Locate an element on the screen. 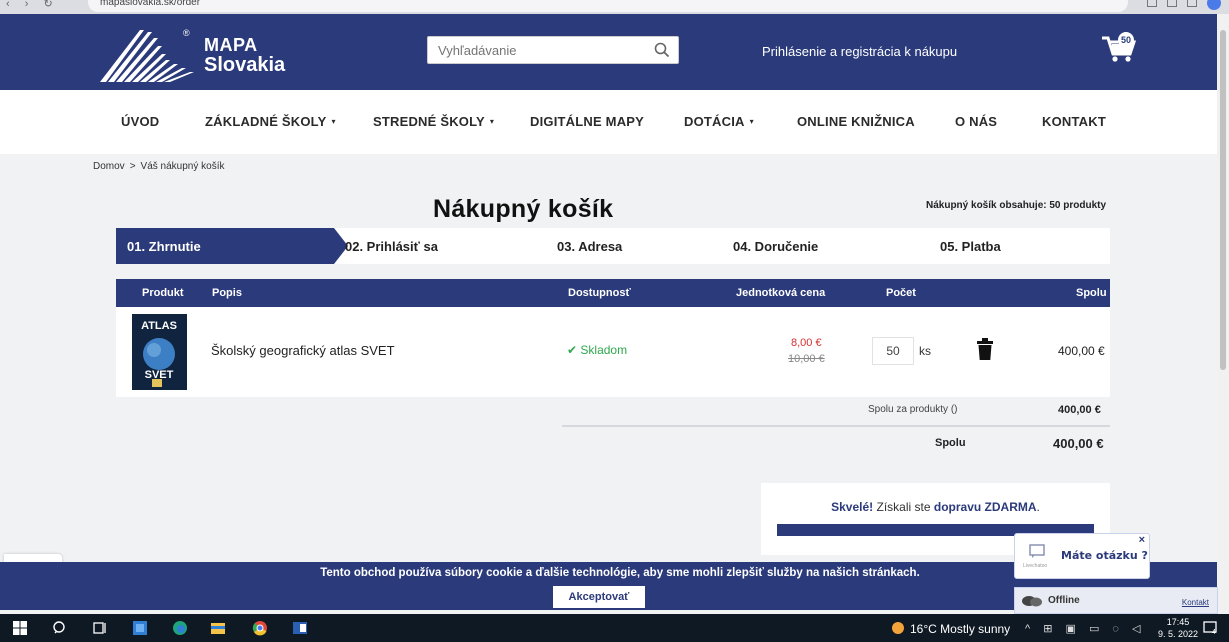  column-availability: Dostupnosť is located at coordinates (599, 293).